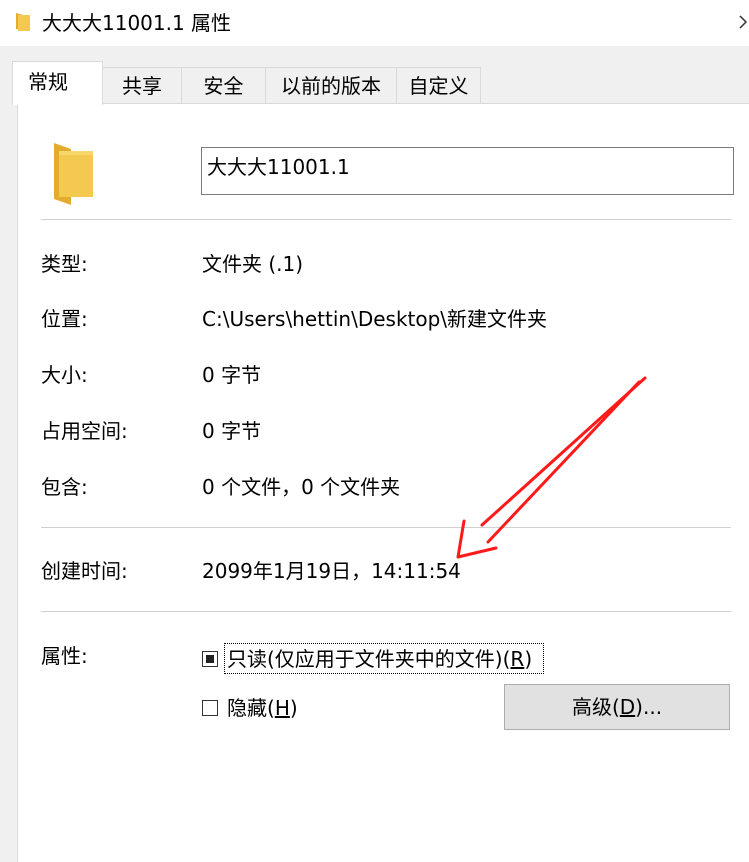  Describe the element at coordinates (467, 171) in the screenshot. I see `folder-name-input: 大大大11001.1` at that location.